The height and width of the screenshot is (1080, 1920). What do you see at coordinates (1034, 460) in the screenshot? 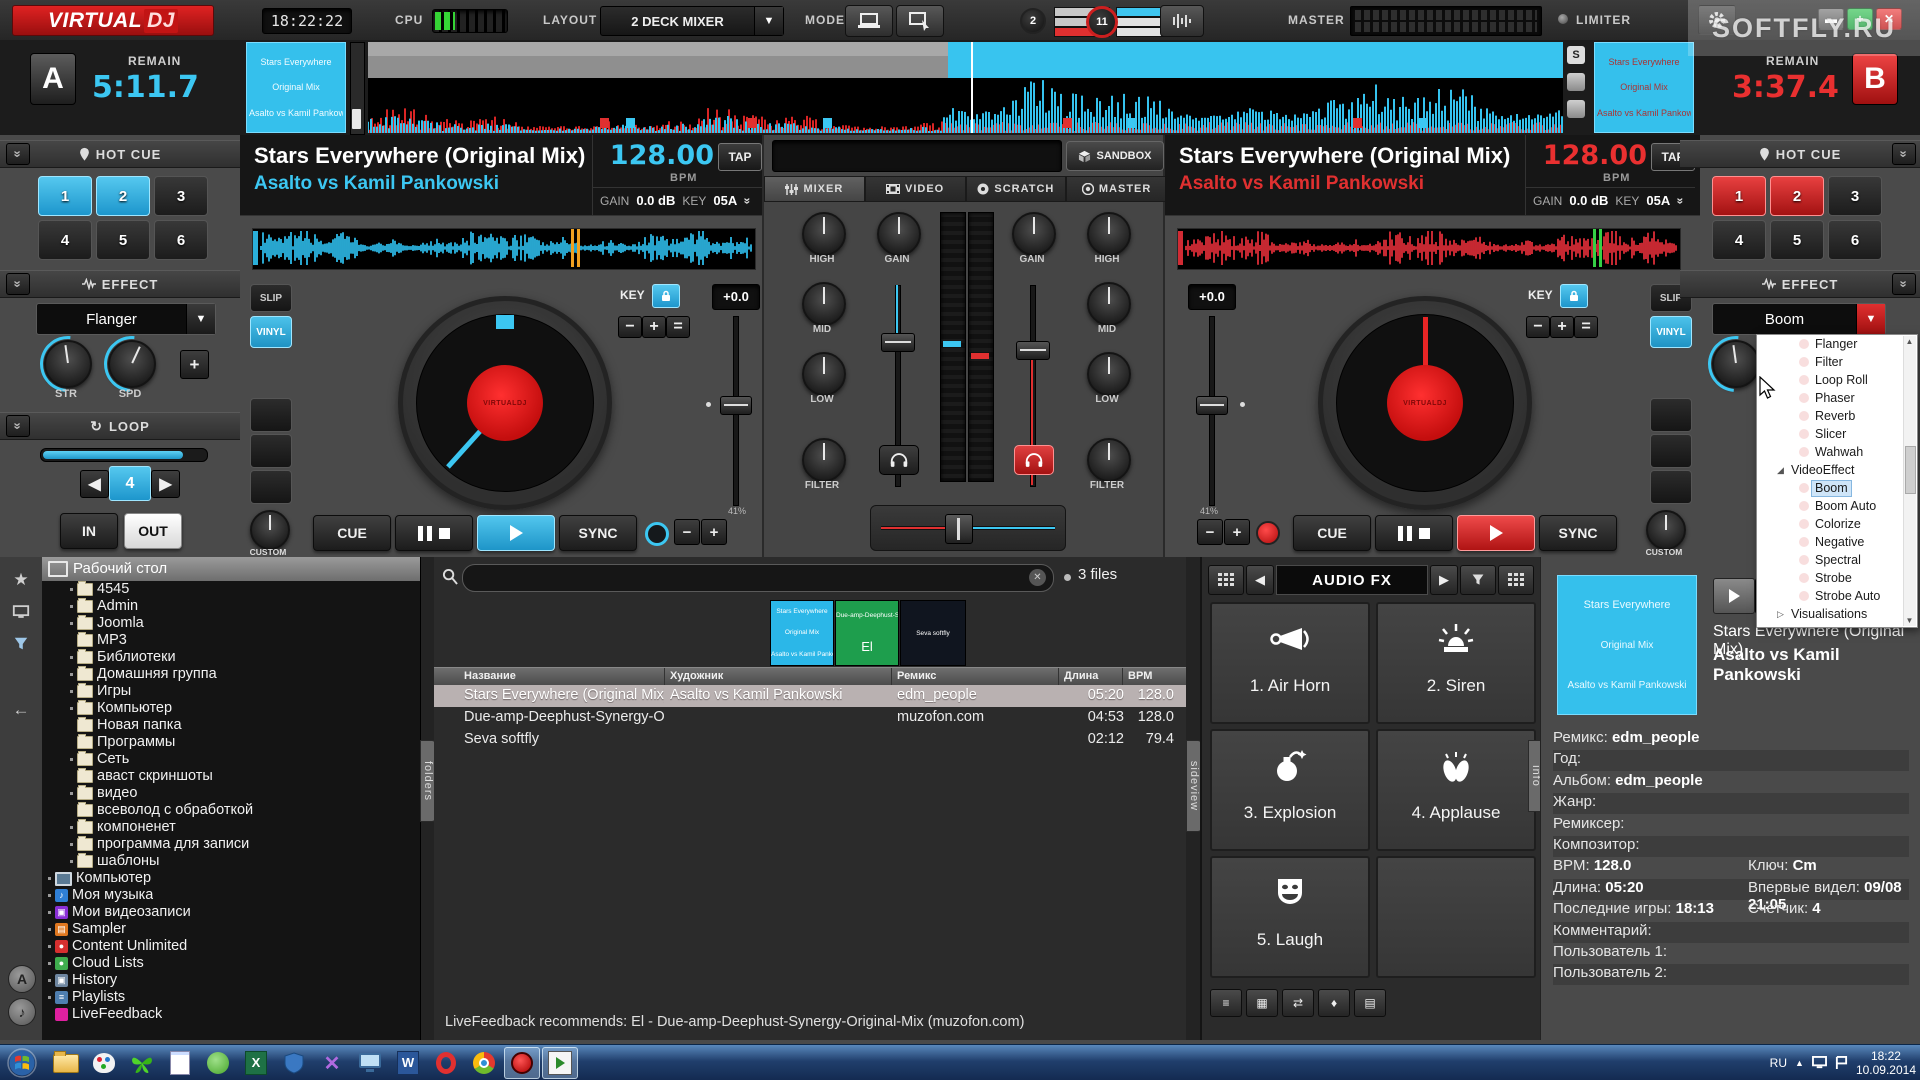
I see `channel-b-headphone-button` at bounding box center [1034, 460].